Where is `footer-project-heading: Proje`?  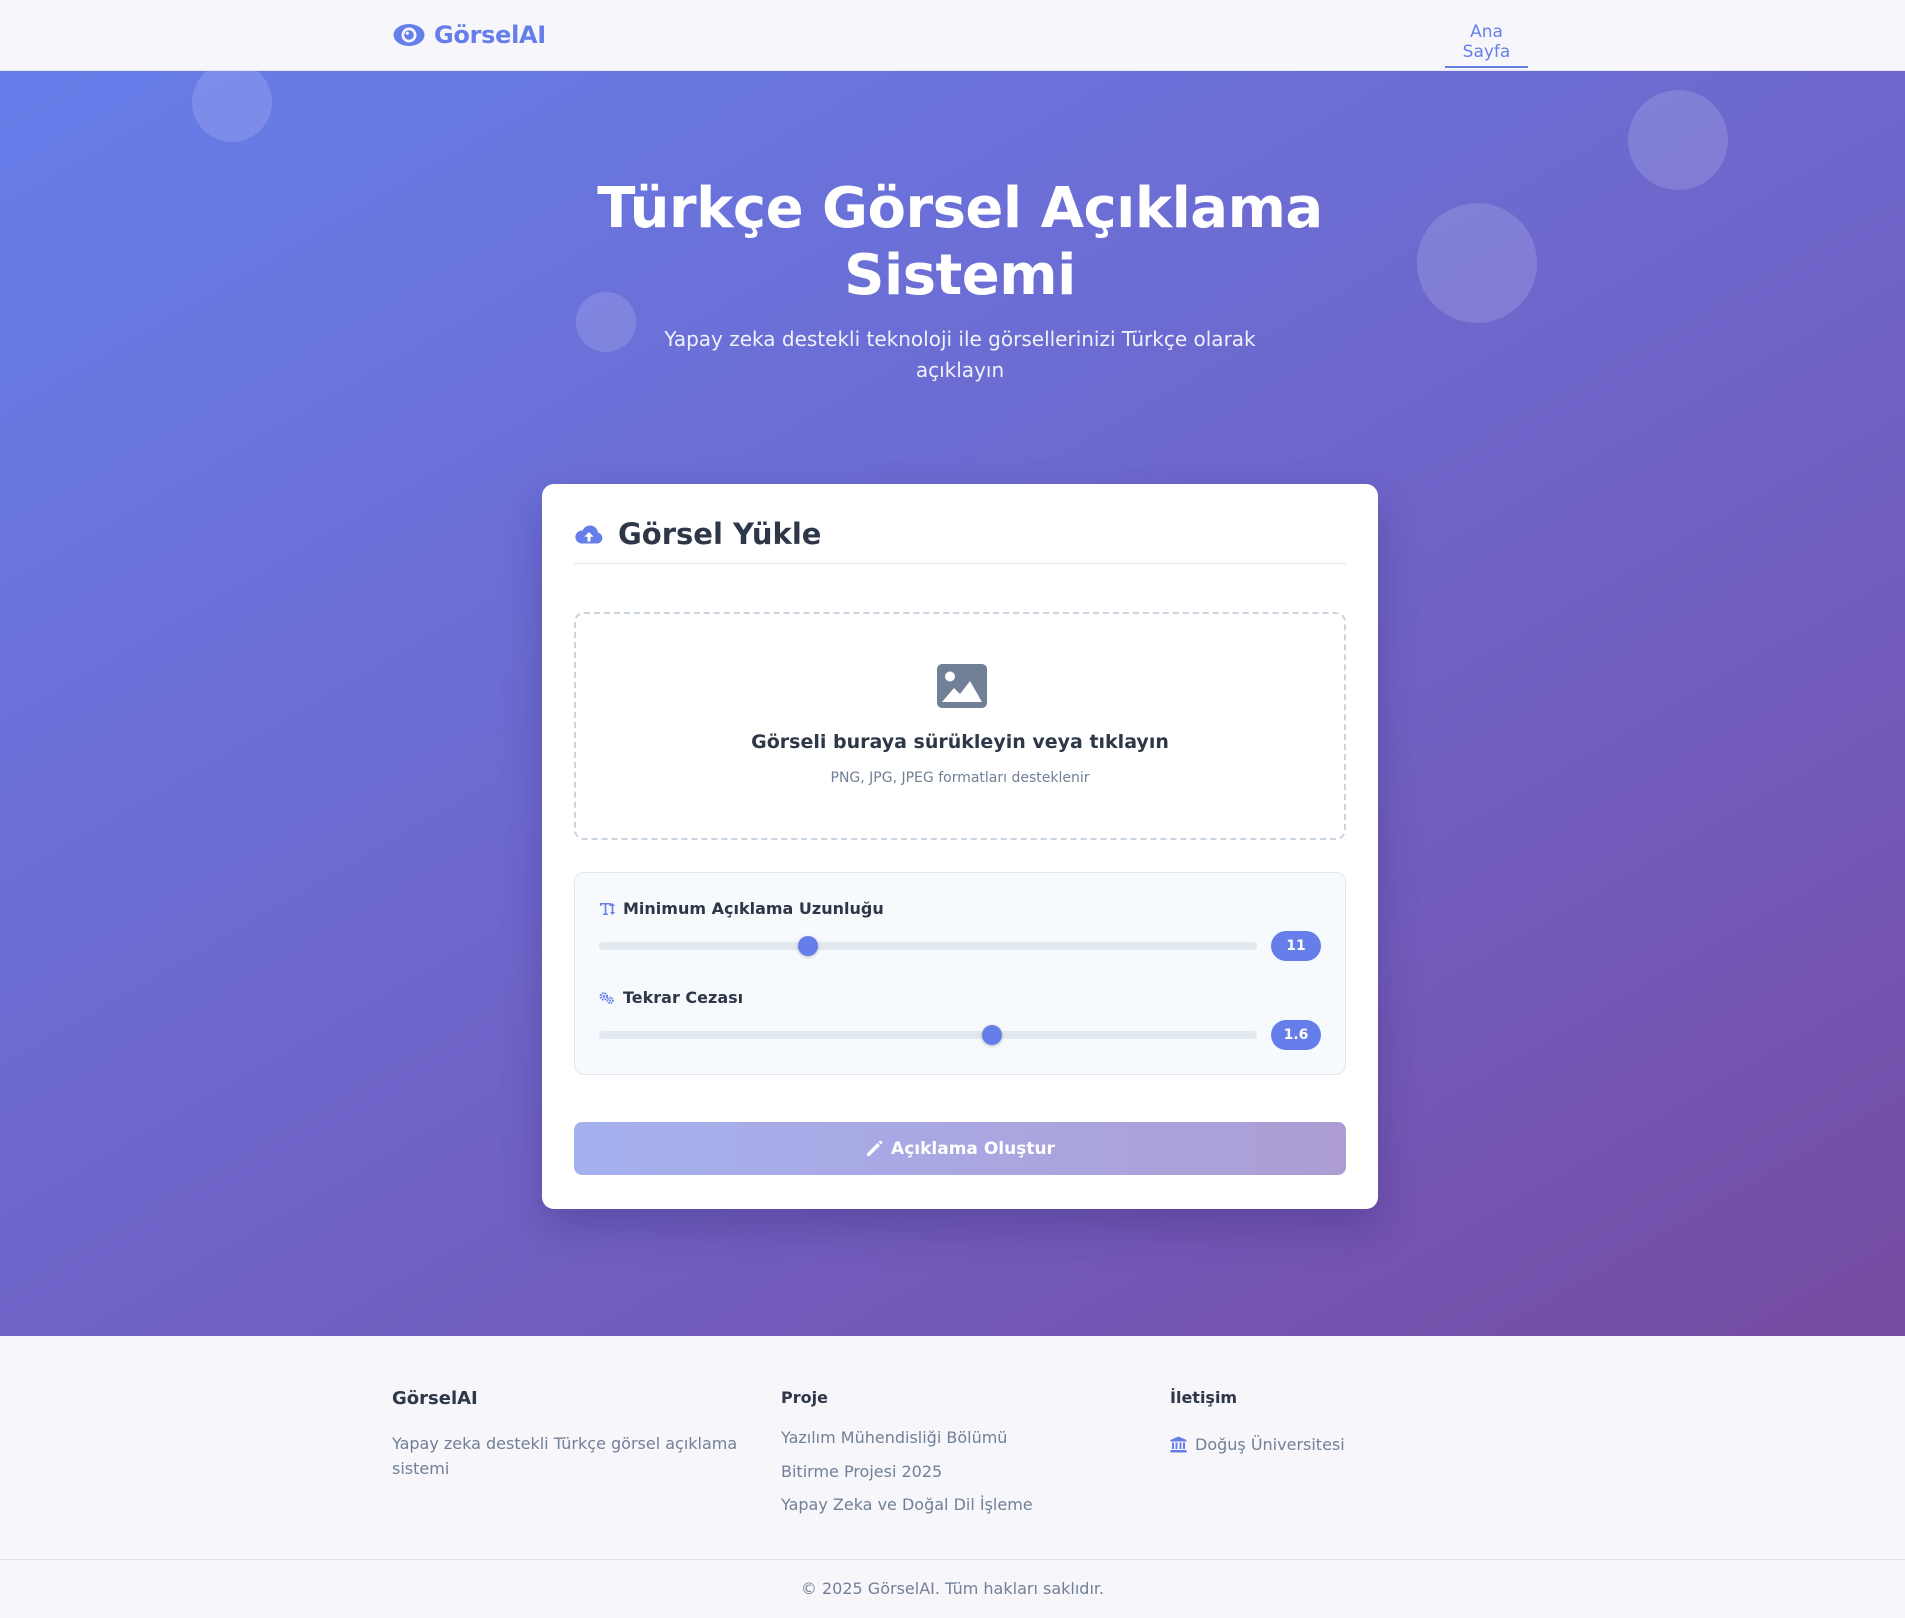
footer-project-heading: Proje is located at coordinates (804, 1397).